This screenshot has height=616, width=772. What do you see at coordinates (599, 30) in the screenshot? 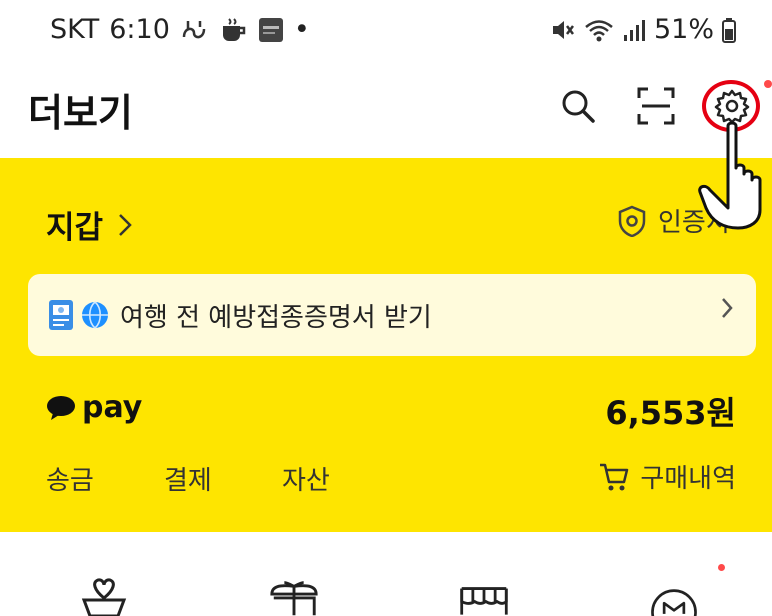
I see `wifi-icon` at bounding box center [599, 30].